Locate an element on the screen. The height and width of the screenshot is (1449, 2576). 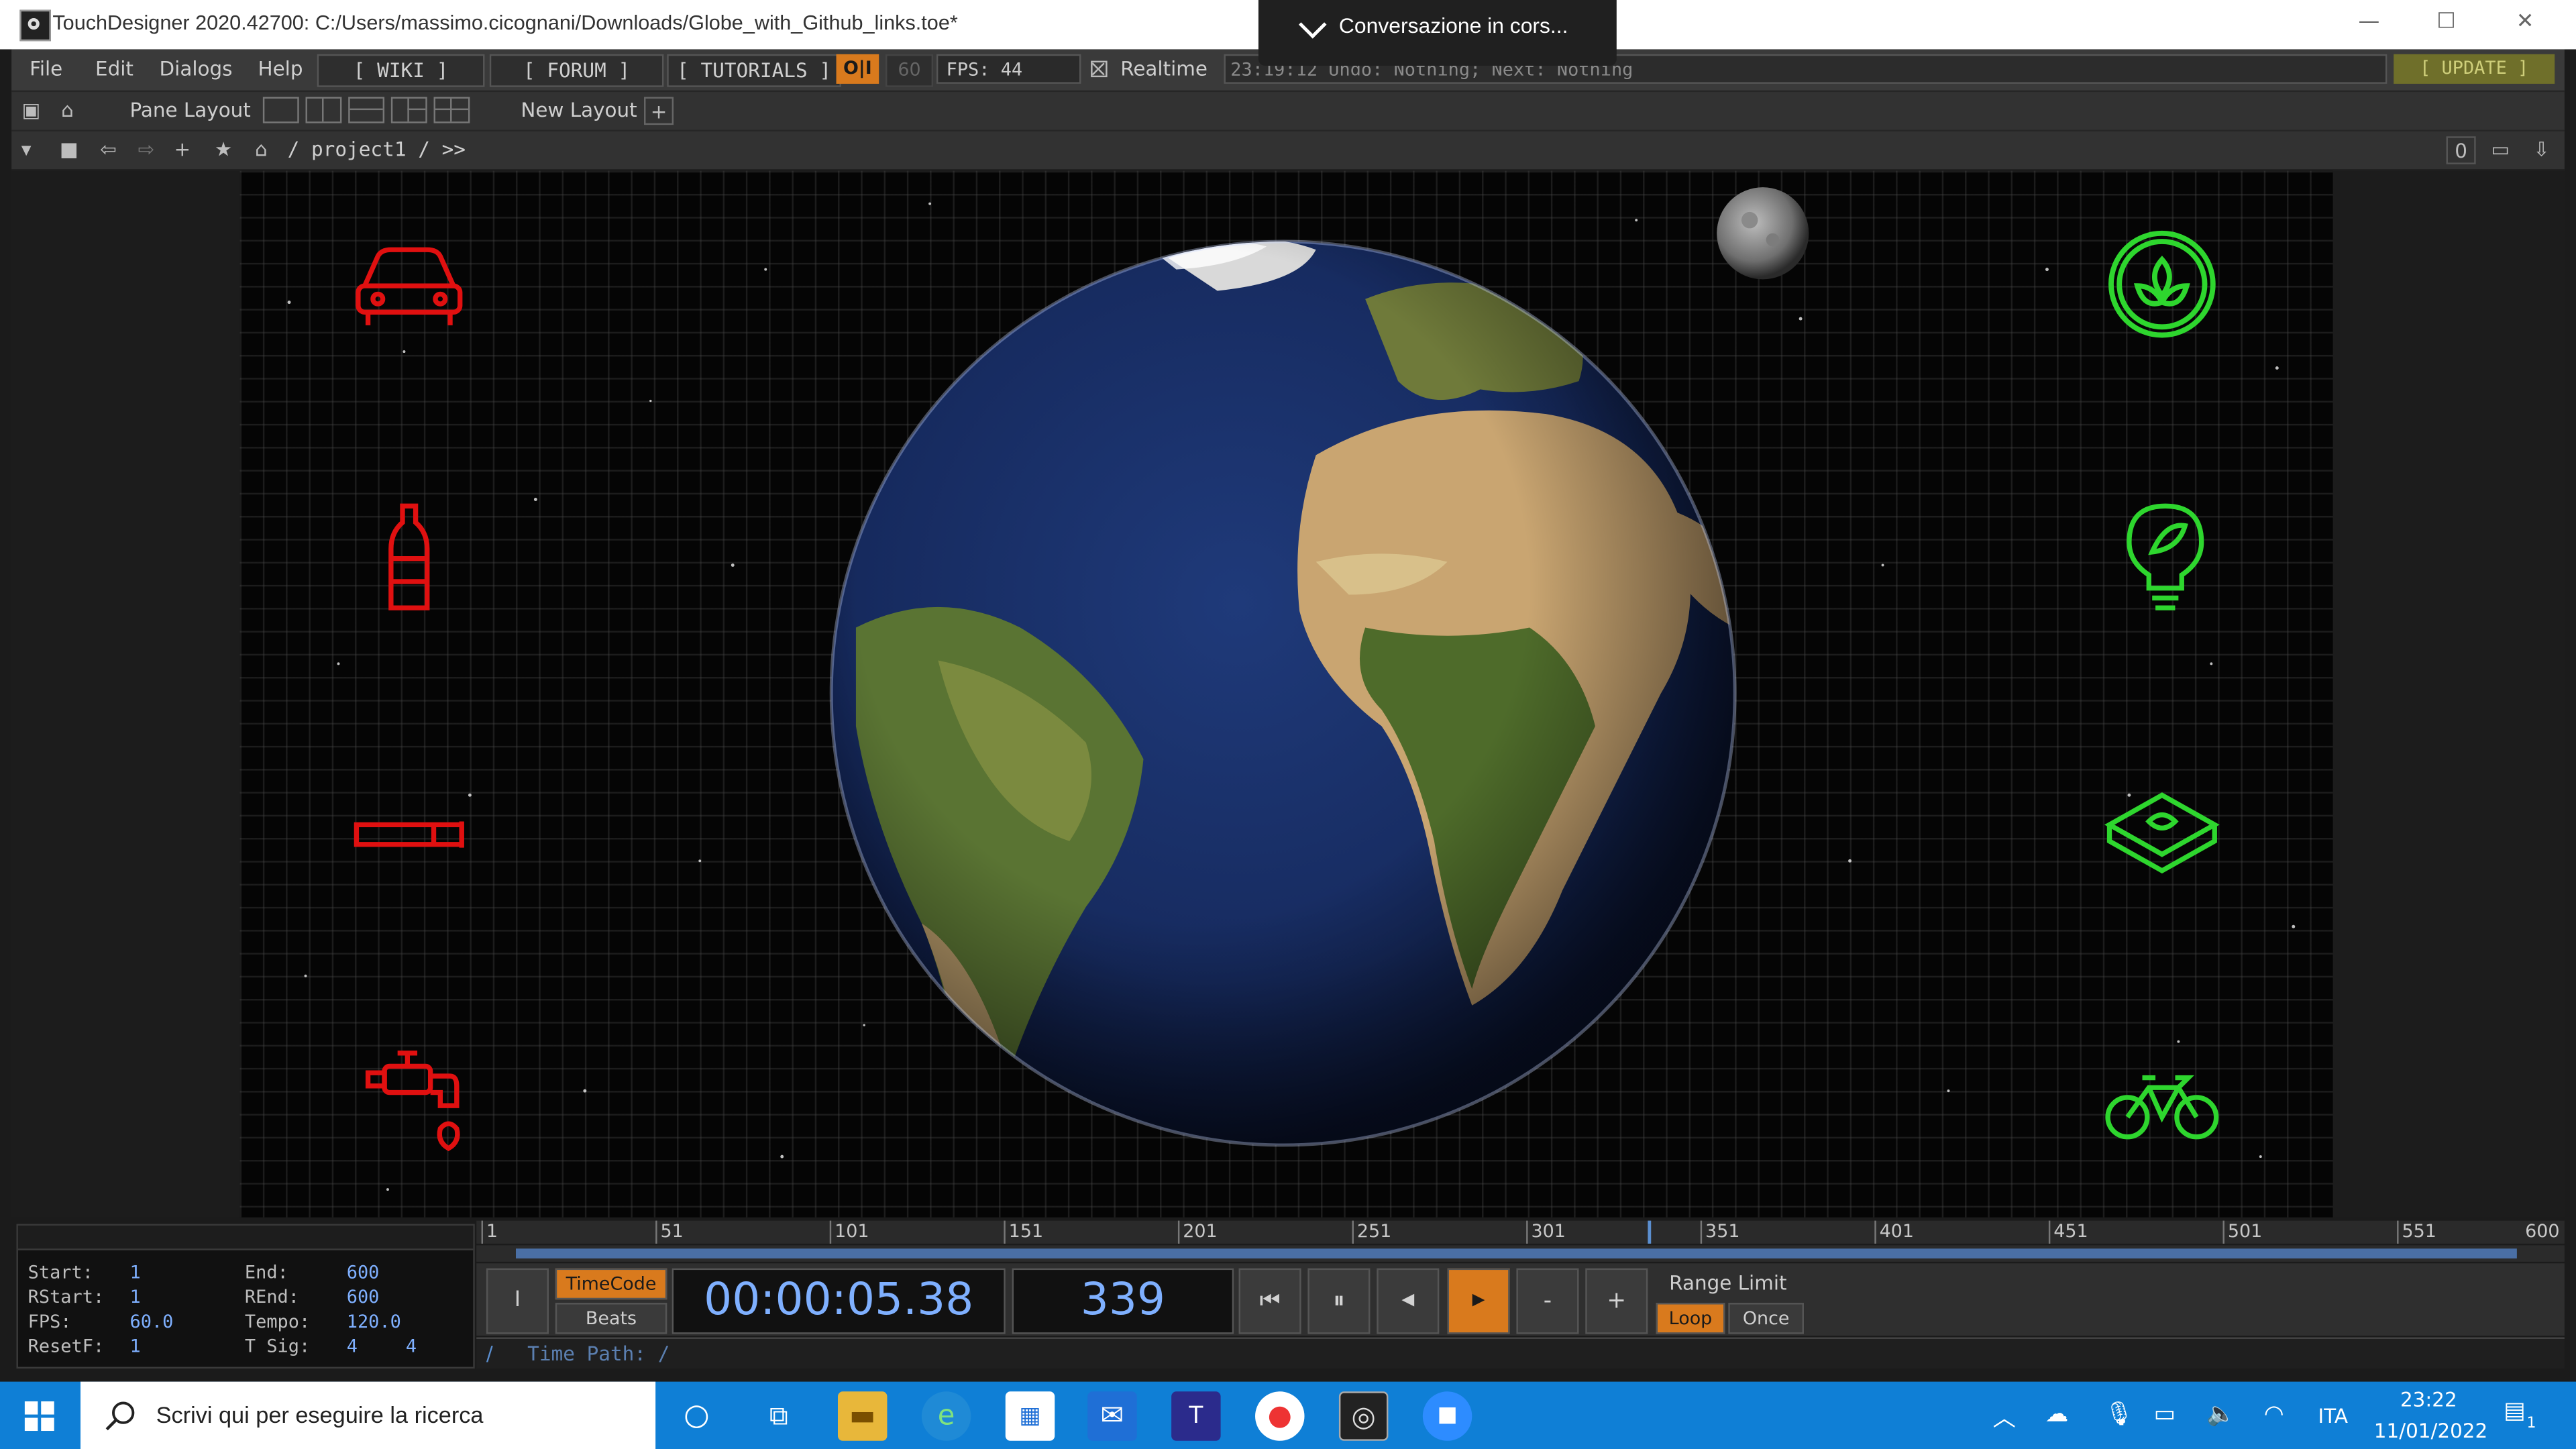
volume-icon: 🔈 is located at coordinates (2220, 1414).